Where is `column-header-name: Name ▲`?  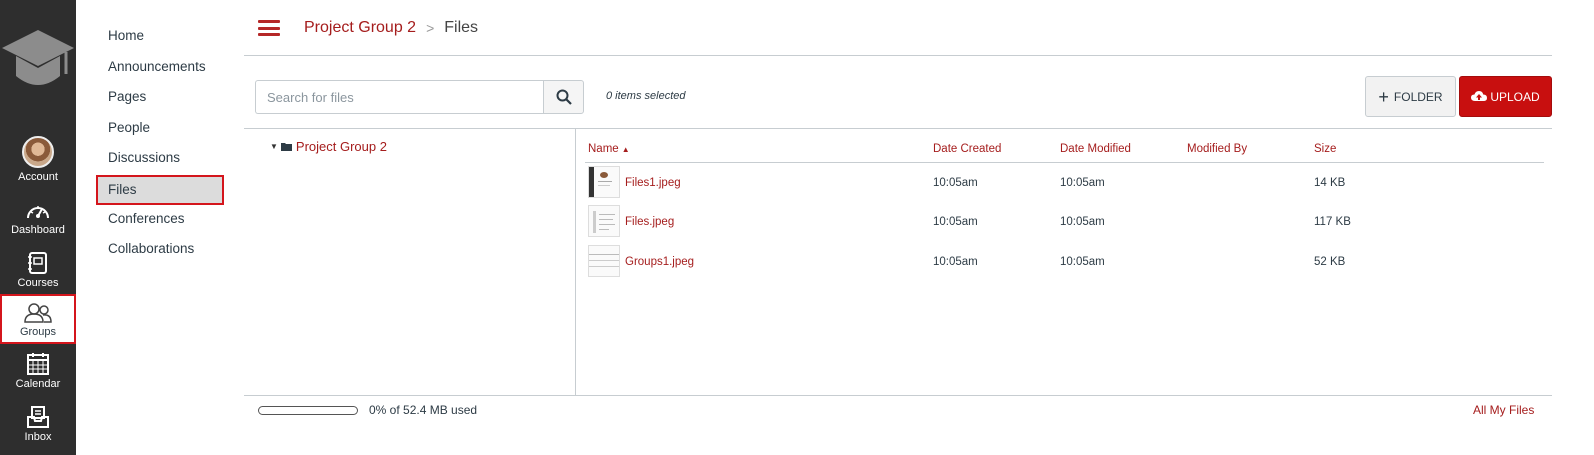 column-header-name: Name ▲ is located at coordinates (609, 149).